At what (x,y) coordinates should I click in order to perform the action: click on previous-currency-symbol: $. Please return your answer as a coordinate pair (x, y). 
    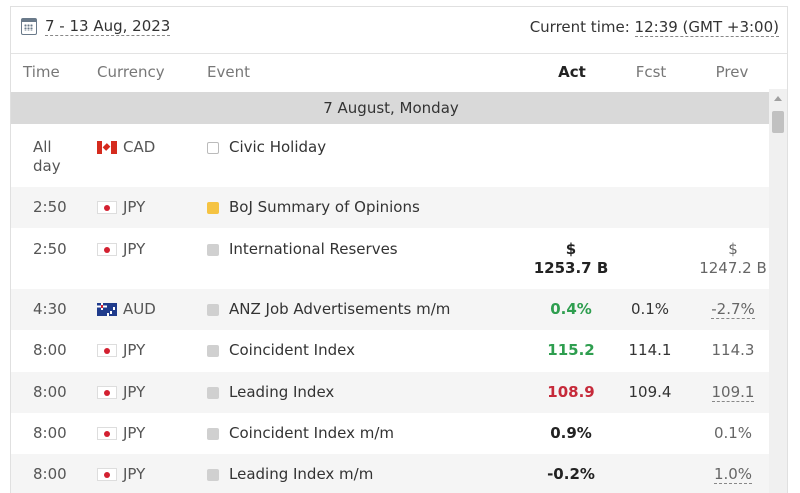
    Looking at the image, I should click on (733, 249).